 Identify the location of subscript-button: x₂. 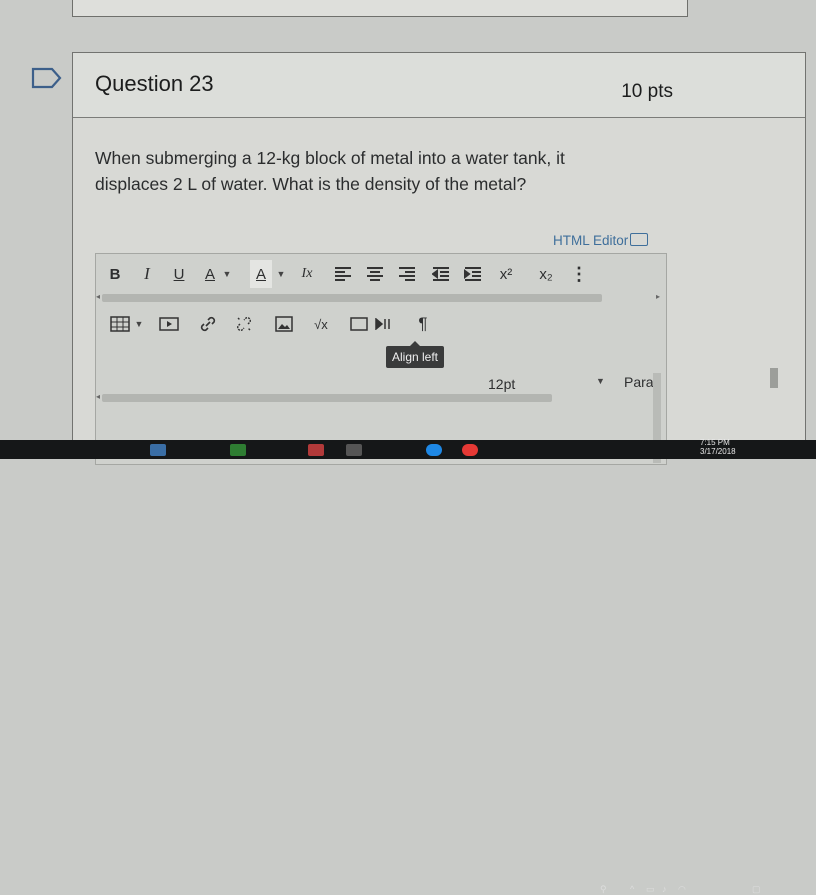
(546, 274).